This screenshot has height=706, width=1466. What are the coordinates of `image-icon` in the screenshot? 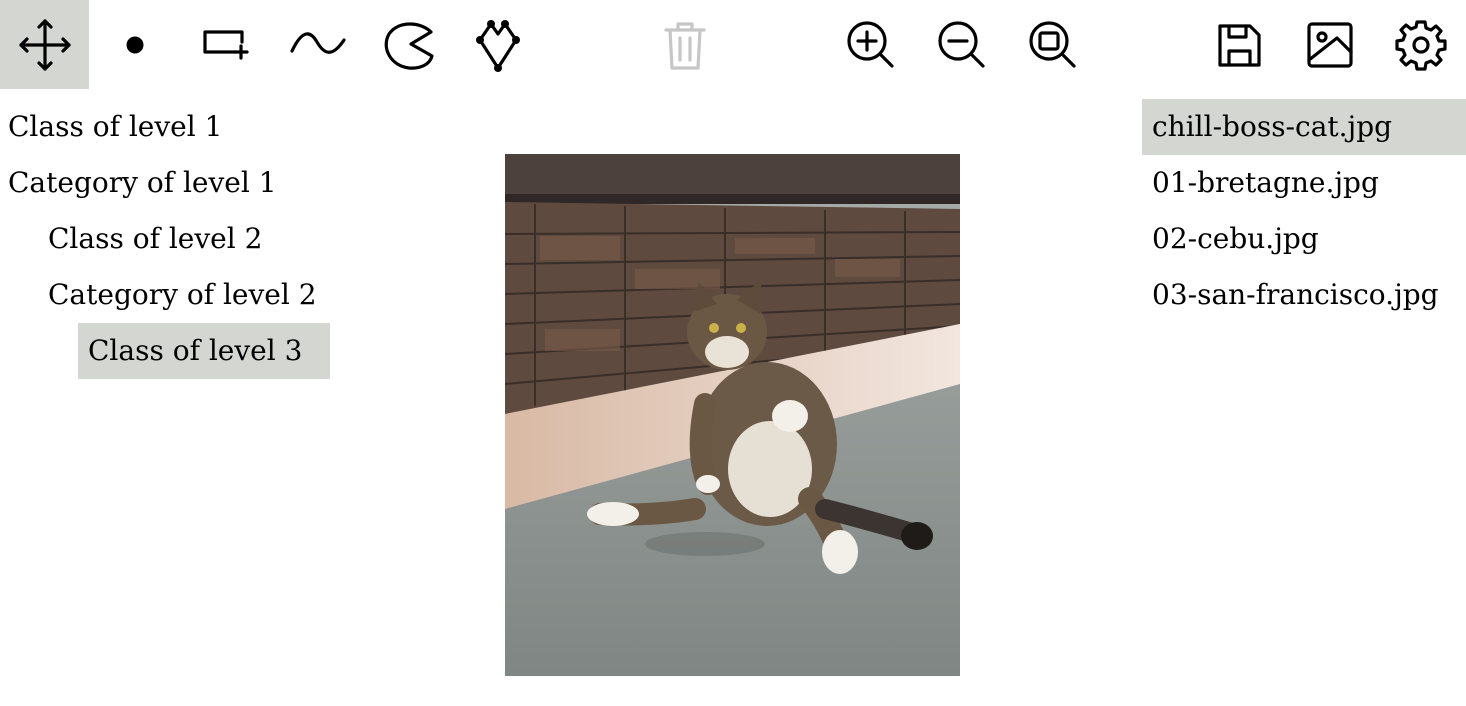 It's located at (1329, 44).